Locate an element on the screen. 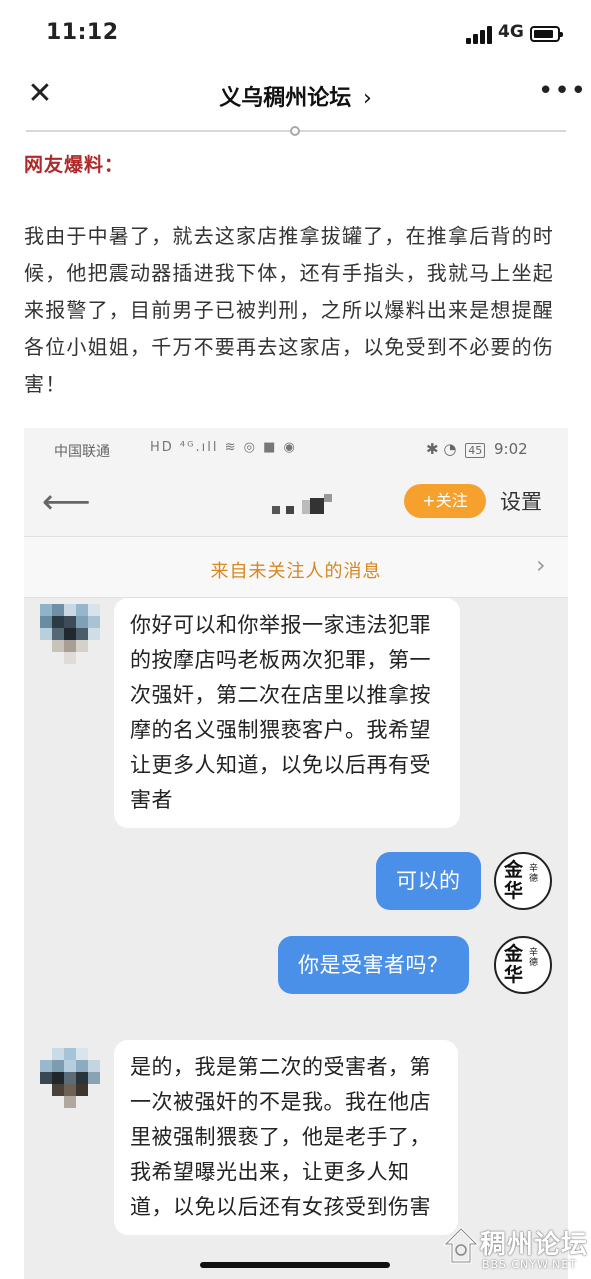 The width and height of the screenshot is (591, 1279). message-text: 可以的 is located at coordinates (428, 881).